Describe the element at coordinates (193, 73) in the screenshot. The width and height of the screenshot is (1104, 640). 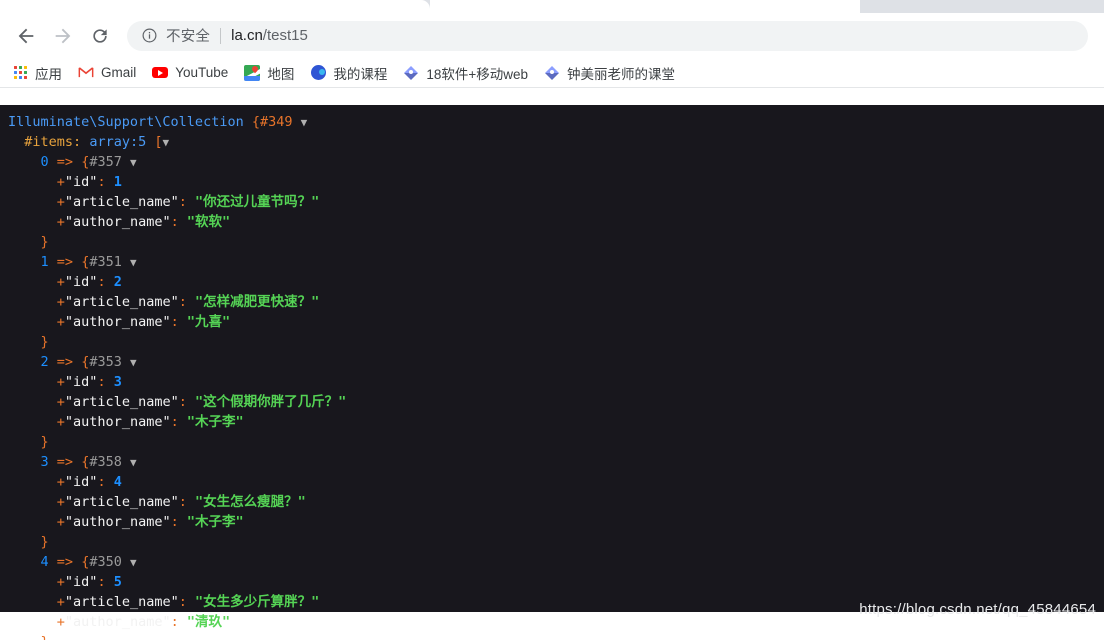
I see `bookmark-youtube: YouTube` at that location.